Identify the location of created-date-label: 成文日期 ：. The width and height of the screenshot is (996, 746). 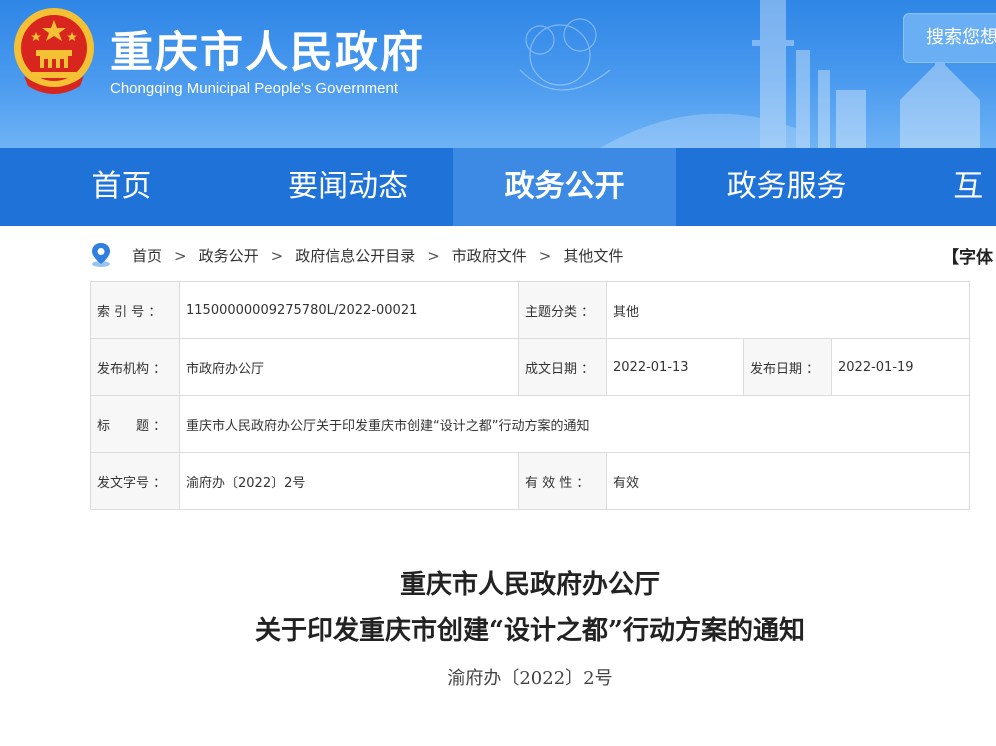
(562, 367).